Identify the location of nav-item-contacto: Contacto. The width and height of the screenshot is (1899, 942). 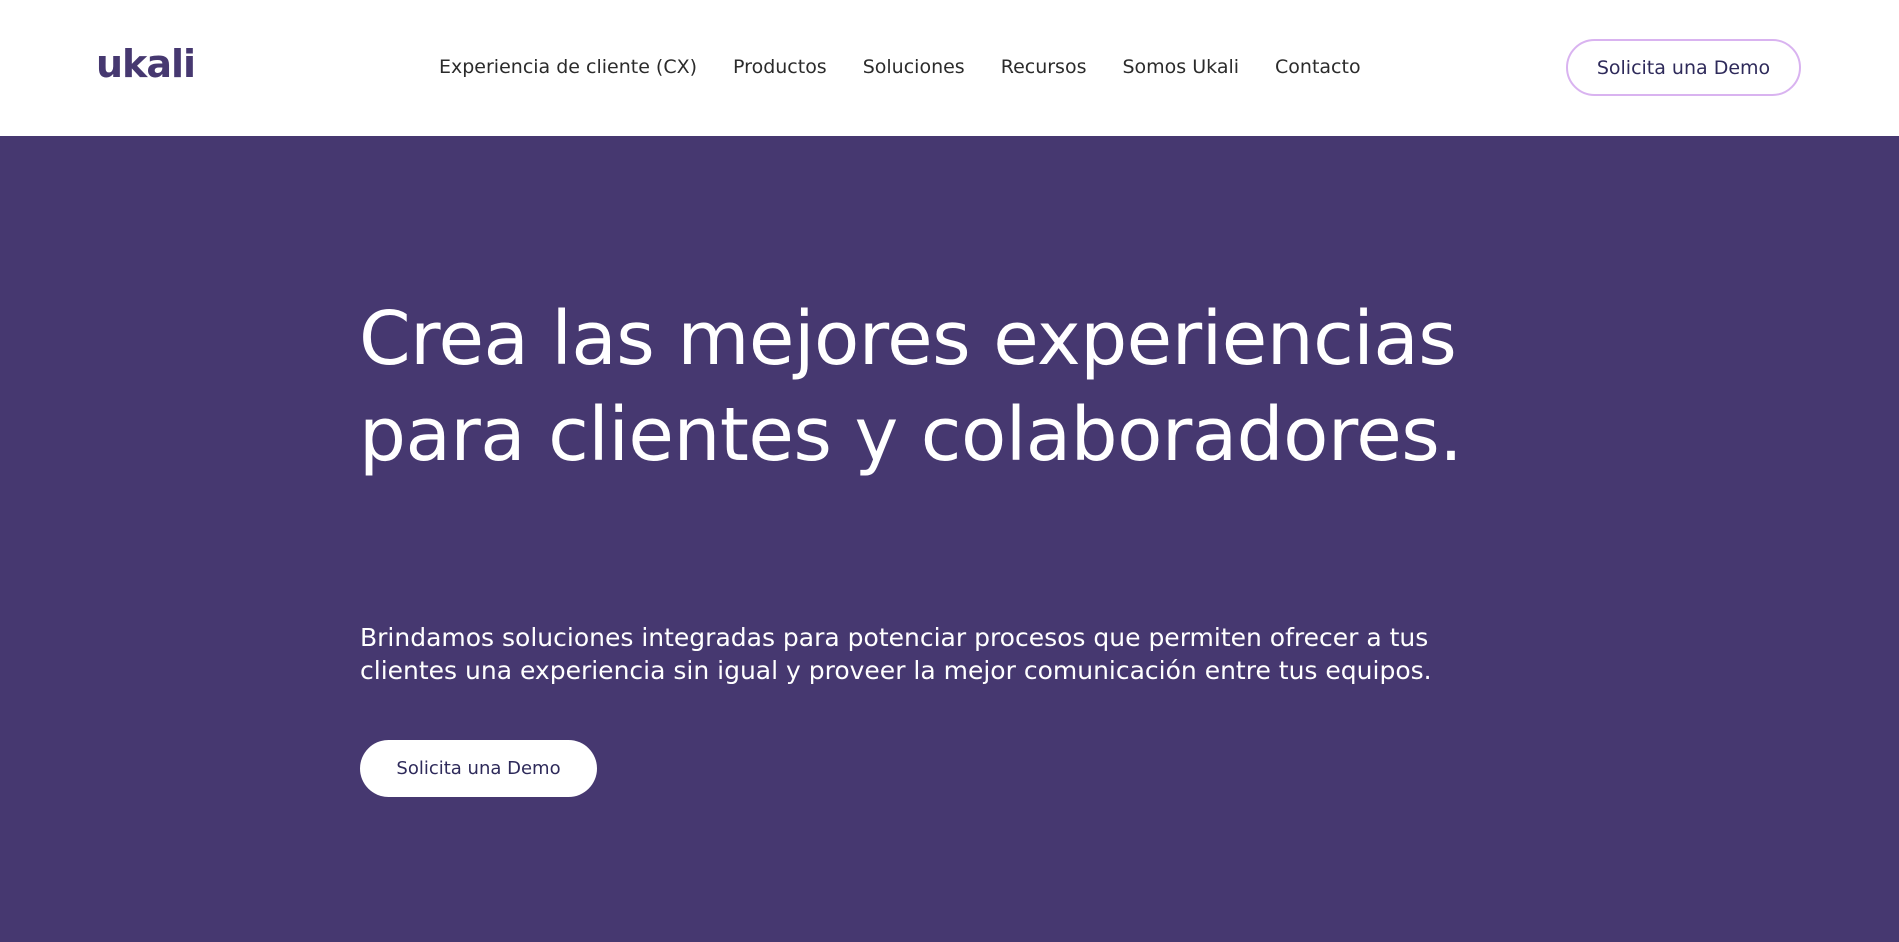
(1318, 67).